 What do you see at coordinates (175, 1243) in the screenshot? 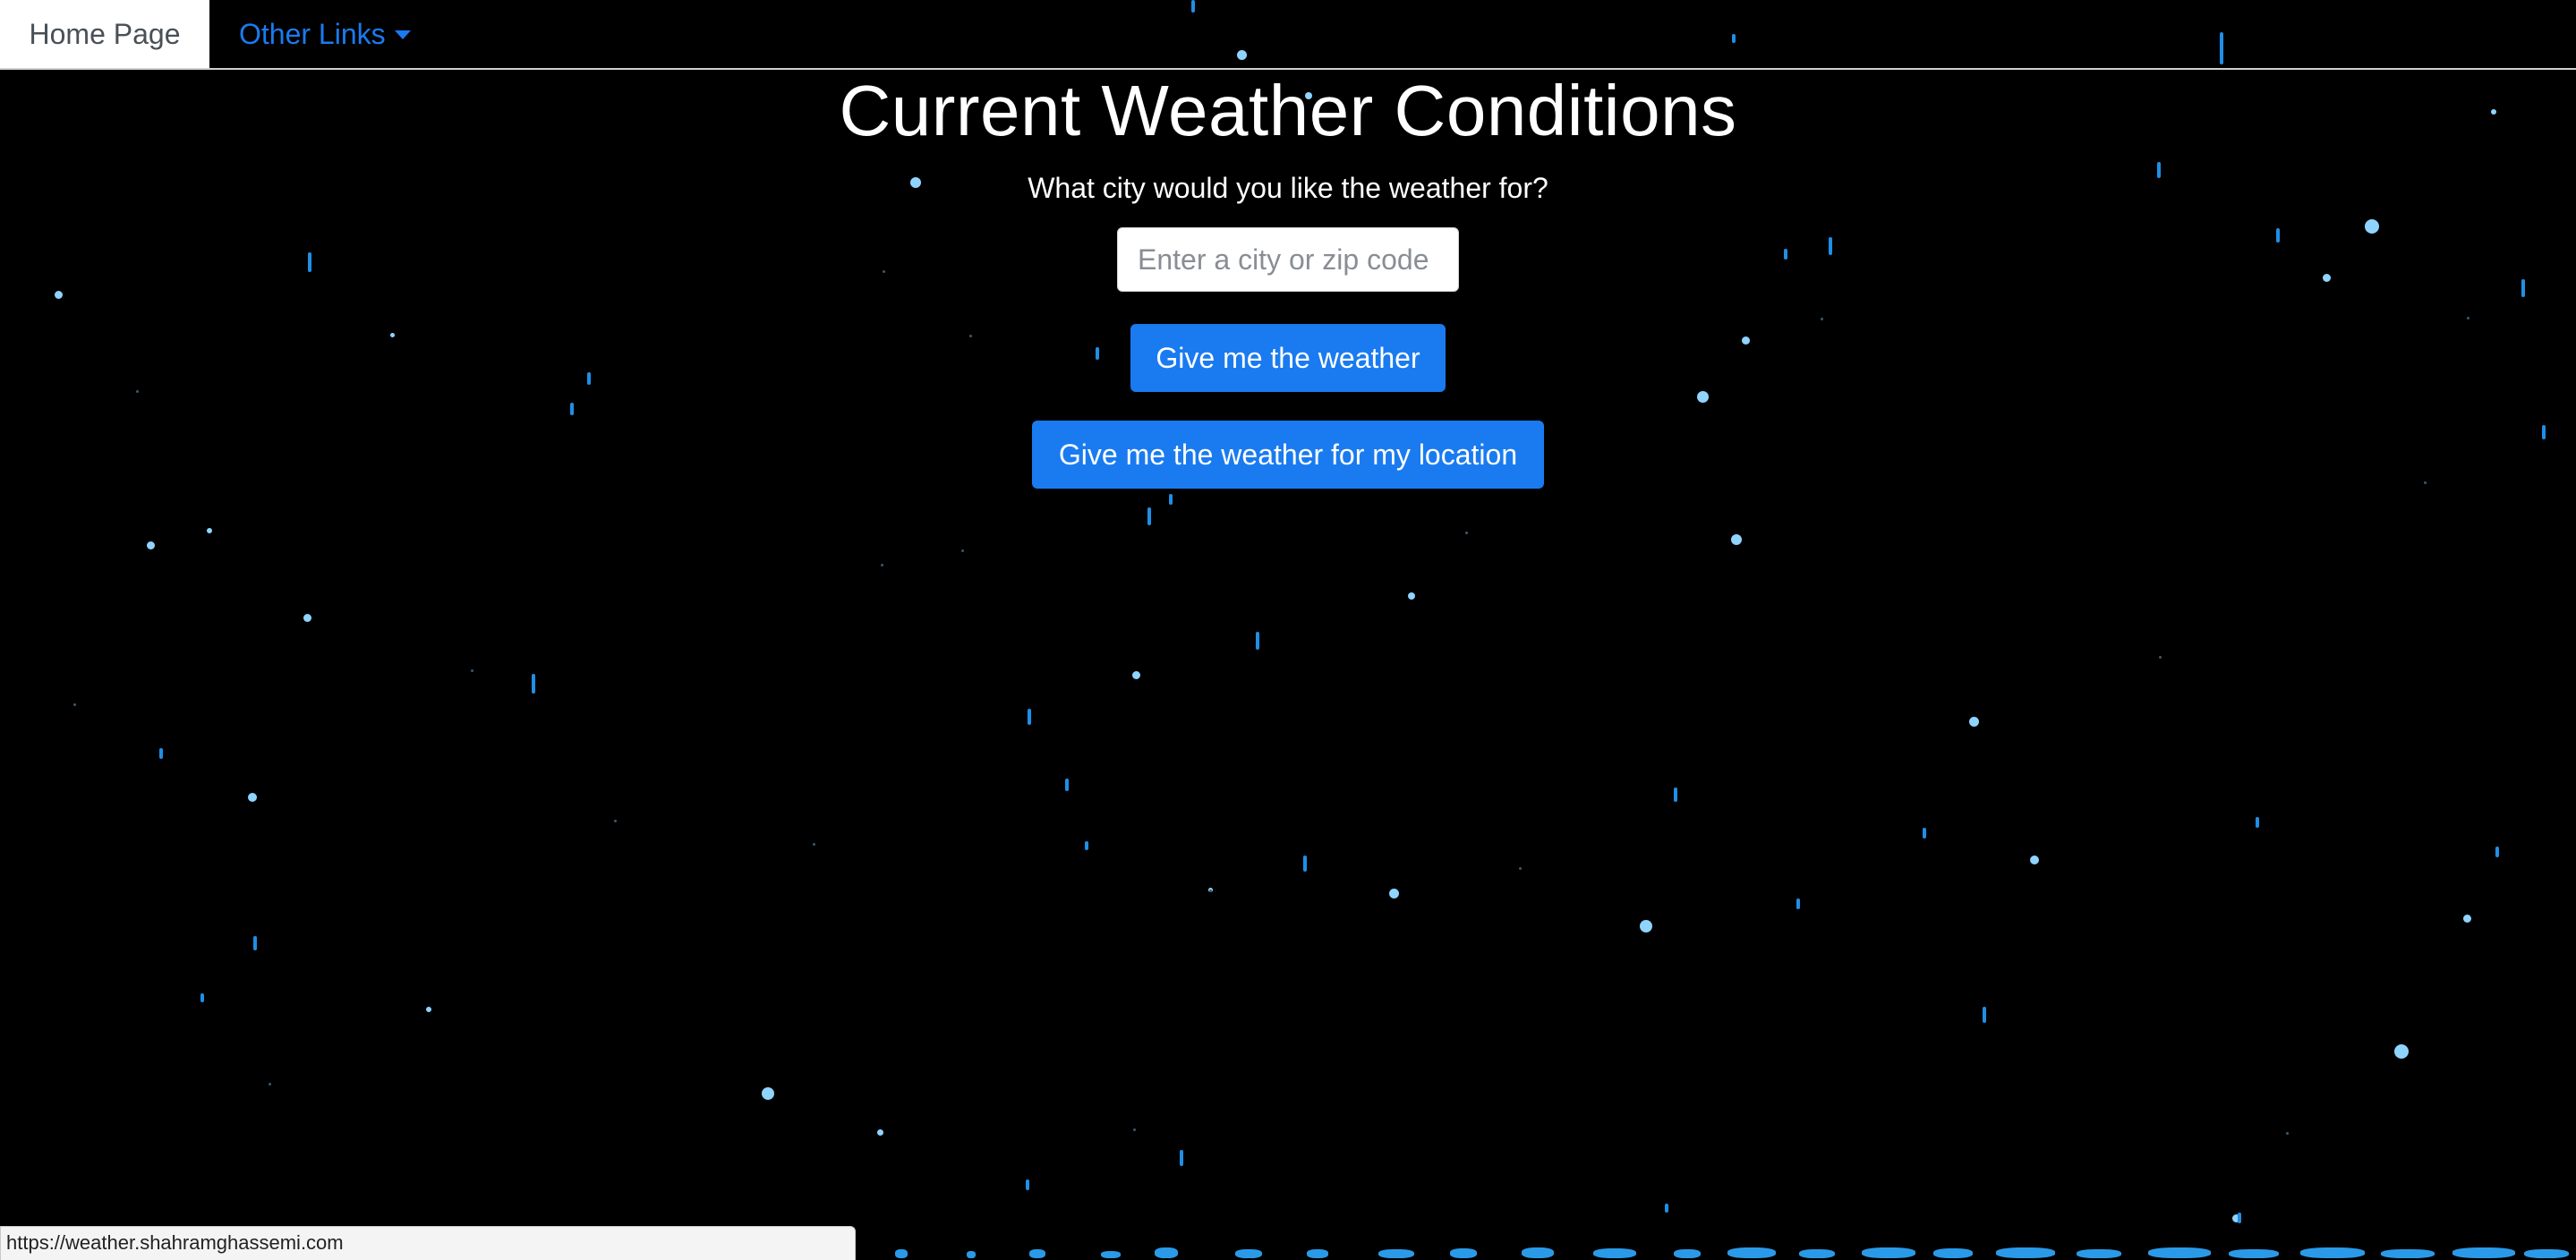
I see `status-bar-url: https://weather.shahramghassemi.com` at bounding box center [175, 1243].